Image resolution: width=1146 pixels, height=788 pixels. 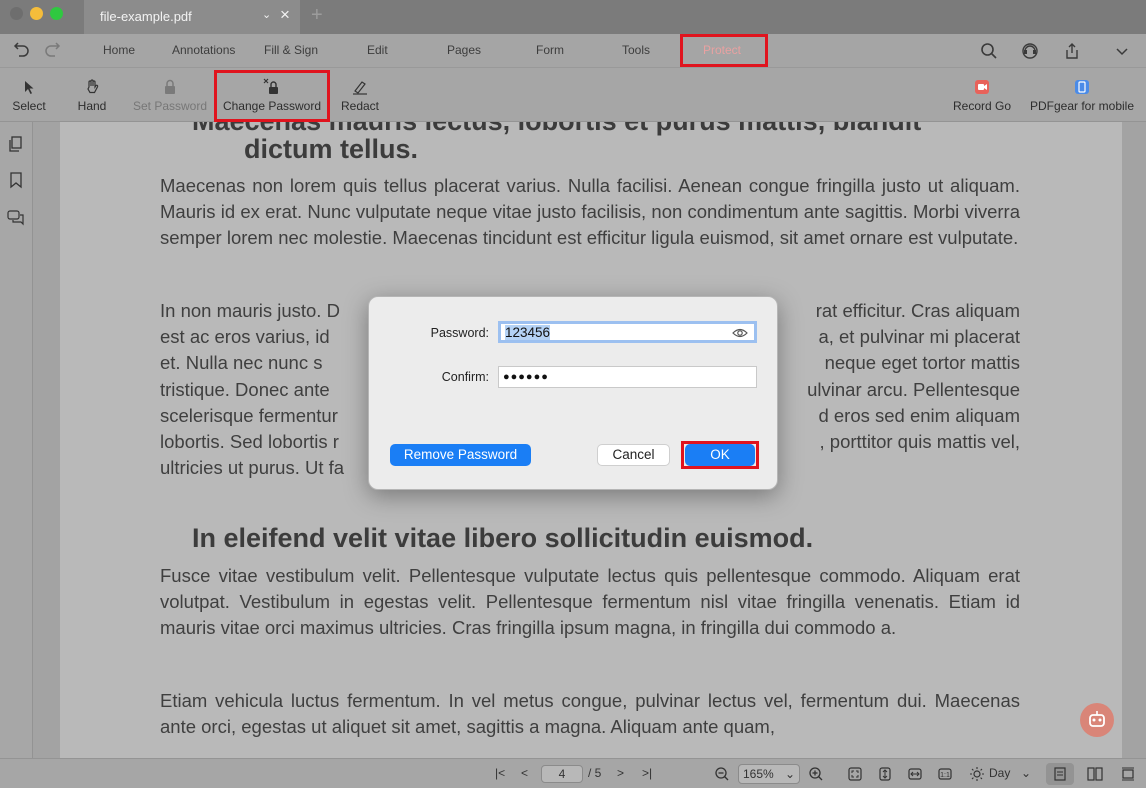 What do you see at coordinates (22, 51) in the screenshot?
I see `undo-icon` at bounding box center [22, 51].